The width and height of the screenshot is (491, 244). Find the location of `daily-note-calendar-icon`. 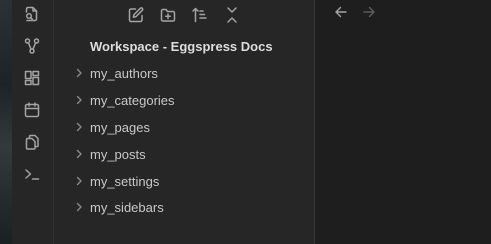

daily-note-calendar-icon is located at coordinates (32, 110).